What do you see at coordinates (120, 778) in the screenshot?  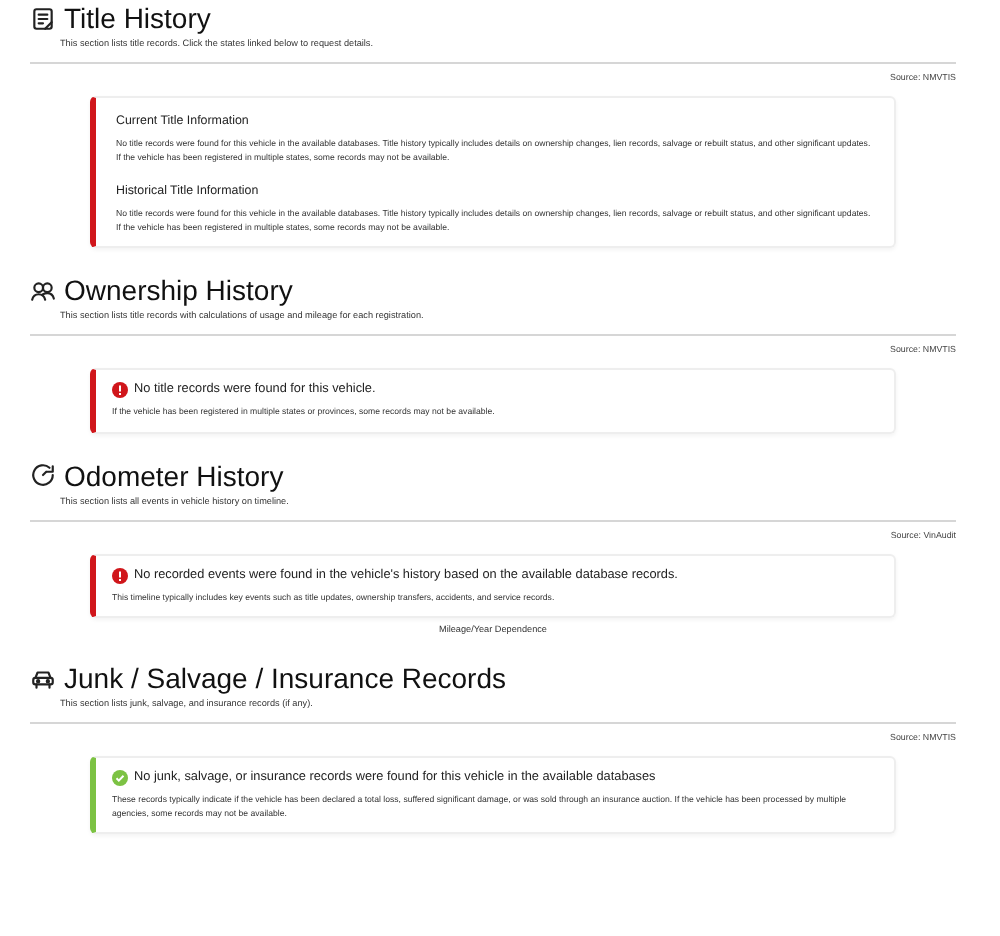 I see `check-icon` at bounding box center [120, 778].